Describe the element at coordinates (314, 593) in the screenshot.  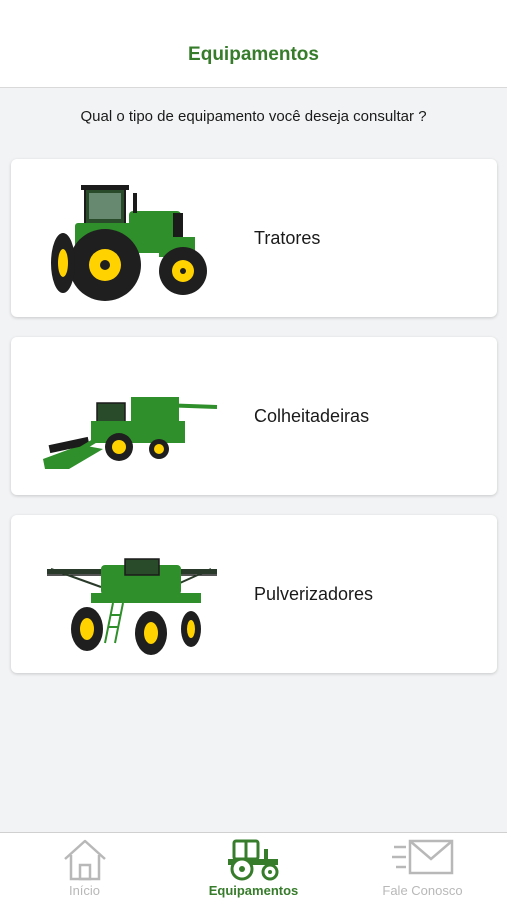
I see `card-label-pulverizadores: Pulverizadores` at that location.